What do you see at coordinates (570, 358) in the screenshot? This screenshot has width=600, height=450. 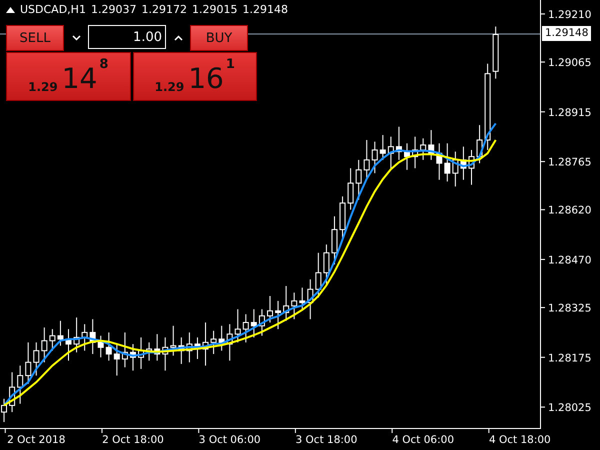 I see `price-label: 1.28175` at bounding box center [570, 358].